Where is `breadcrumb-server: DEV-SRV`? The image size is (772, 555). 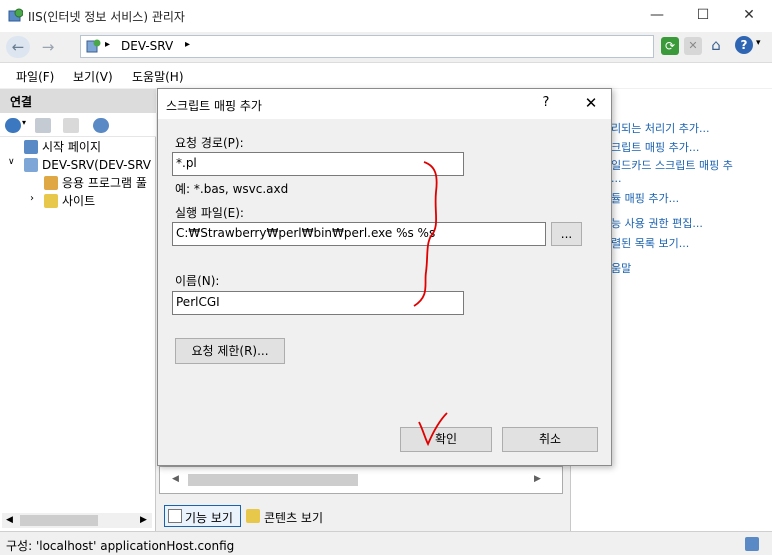
breadcrumb-server: DEV-SRV is located at coordinates (147, 46).